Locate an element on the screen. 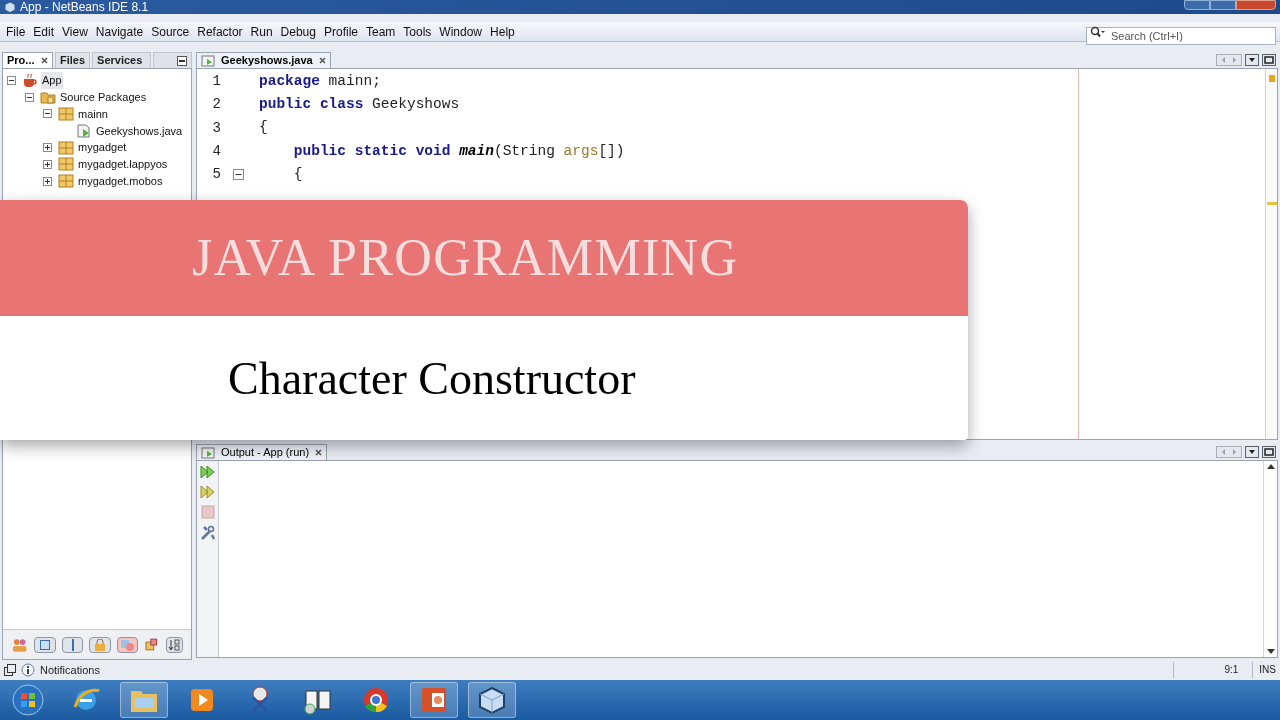 The width and height of the screenshot is (1280, 720). window-title: App - NetBeans IDE 8.1 is located at coordinates (84, 7).